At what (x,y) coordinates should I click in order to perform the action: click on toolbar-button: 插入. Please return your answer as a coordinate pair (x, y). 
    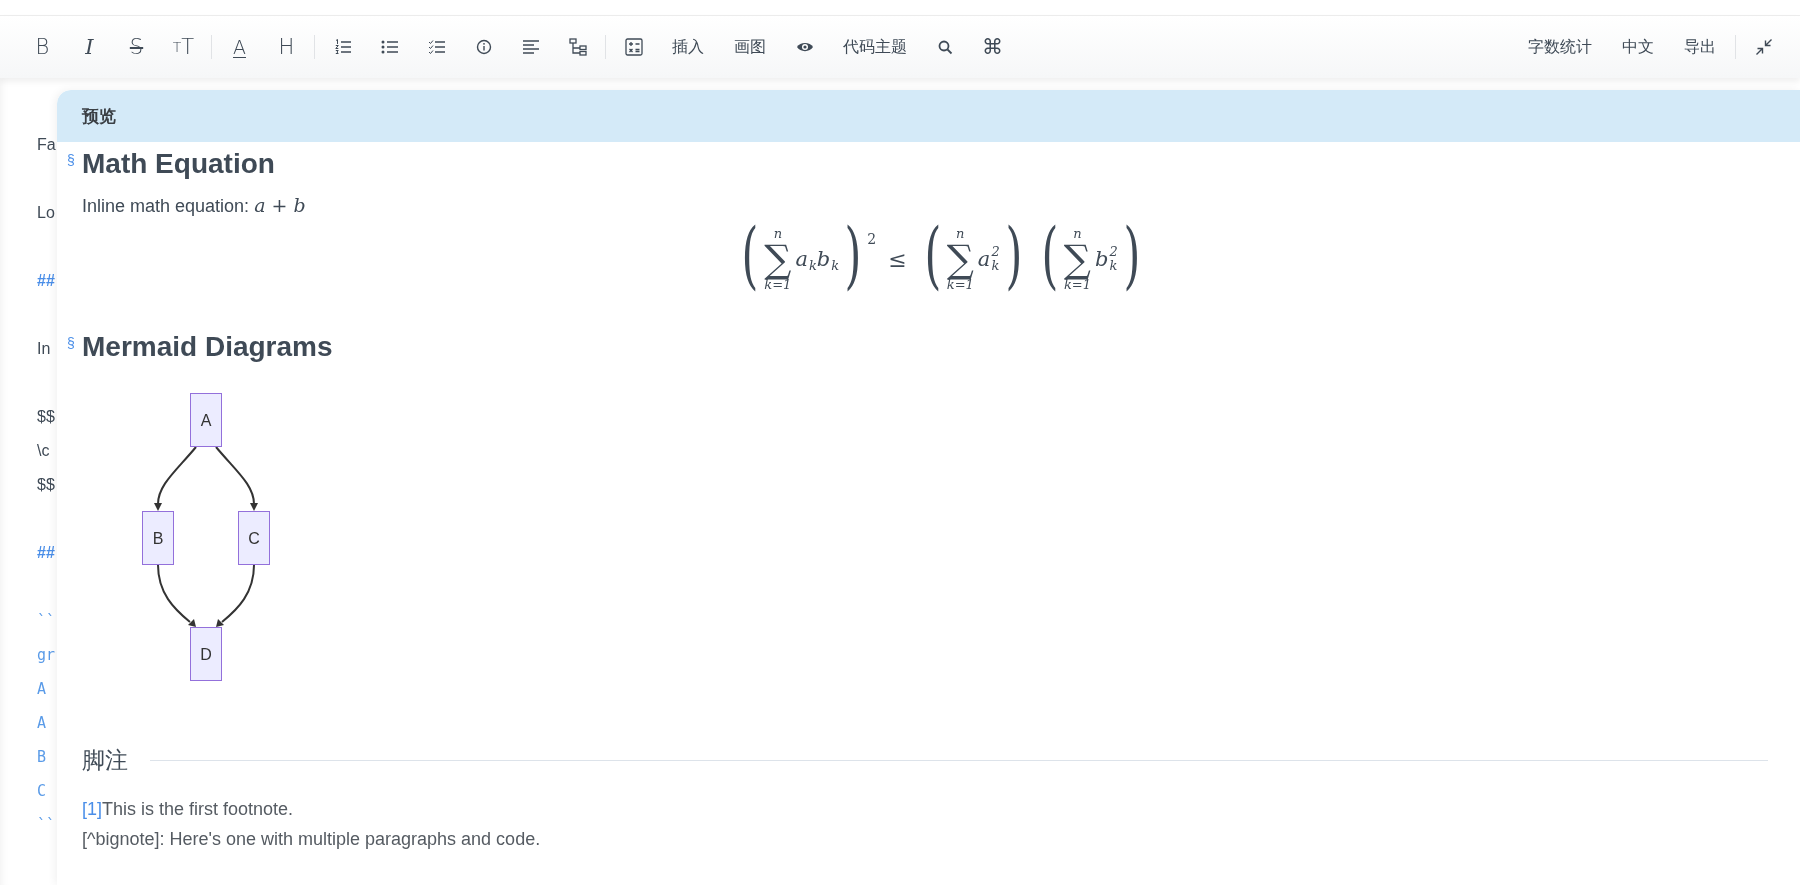
    Looking at the image, I should click on (688, 47).